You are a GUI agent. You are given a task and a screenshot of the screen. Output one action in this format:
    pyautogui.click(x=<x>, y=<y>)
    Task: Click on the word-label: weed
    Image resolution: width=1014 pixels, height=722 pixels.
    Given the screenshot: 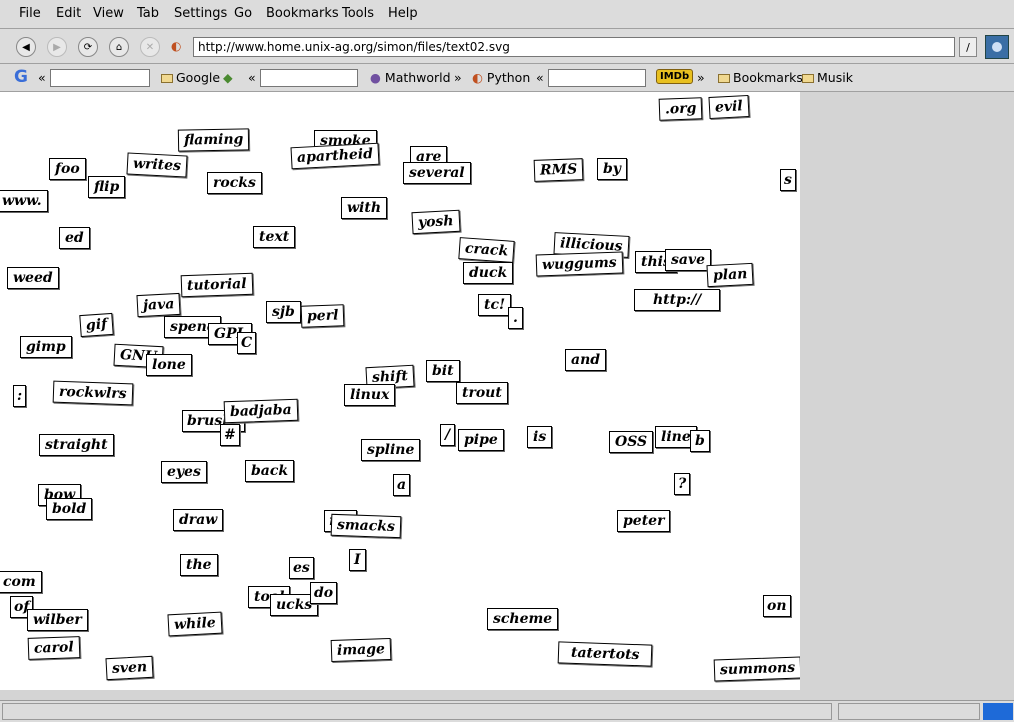 What is the action you would take?
    pyautogui.click(x=33, y=278)
    